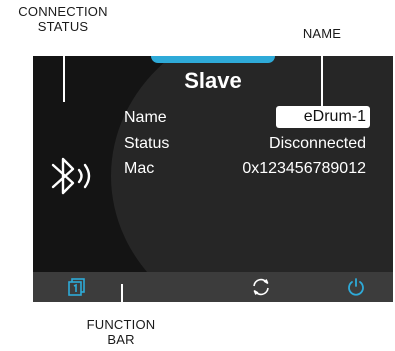 The height and width of the screenshot is (351, 395). What do you see at coordinates (213, 59) in the screenshot?
I see `top-tab-indicator` at bounding box center [213, 59].